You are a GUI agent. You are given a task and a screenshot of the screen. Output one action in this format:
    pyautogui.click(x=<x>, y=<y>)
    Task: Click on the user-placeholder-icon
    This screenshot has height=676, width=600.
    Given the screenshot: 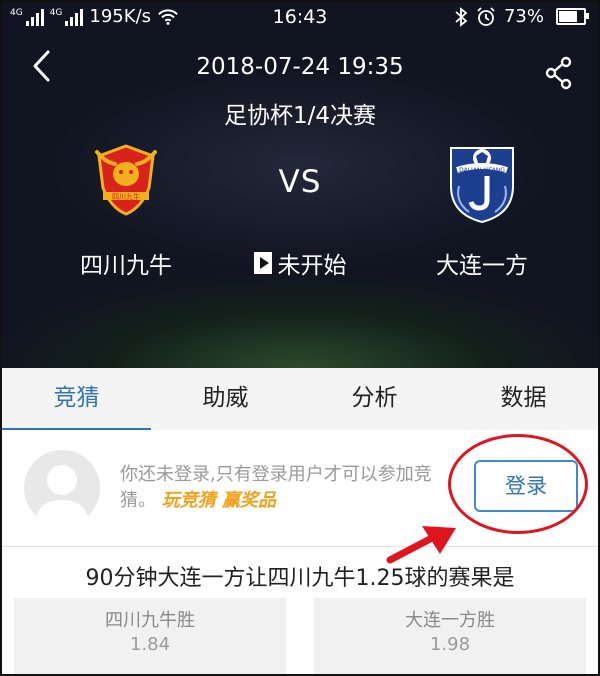 What is the action you would take?
    pyautogui.click(x=62, y=495)
    